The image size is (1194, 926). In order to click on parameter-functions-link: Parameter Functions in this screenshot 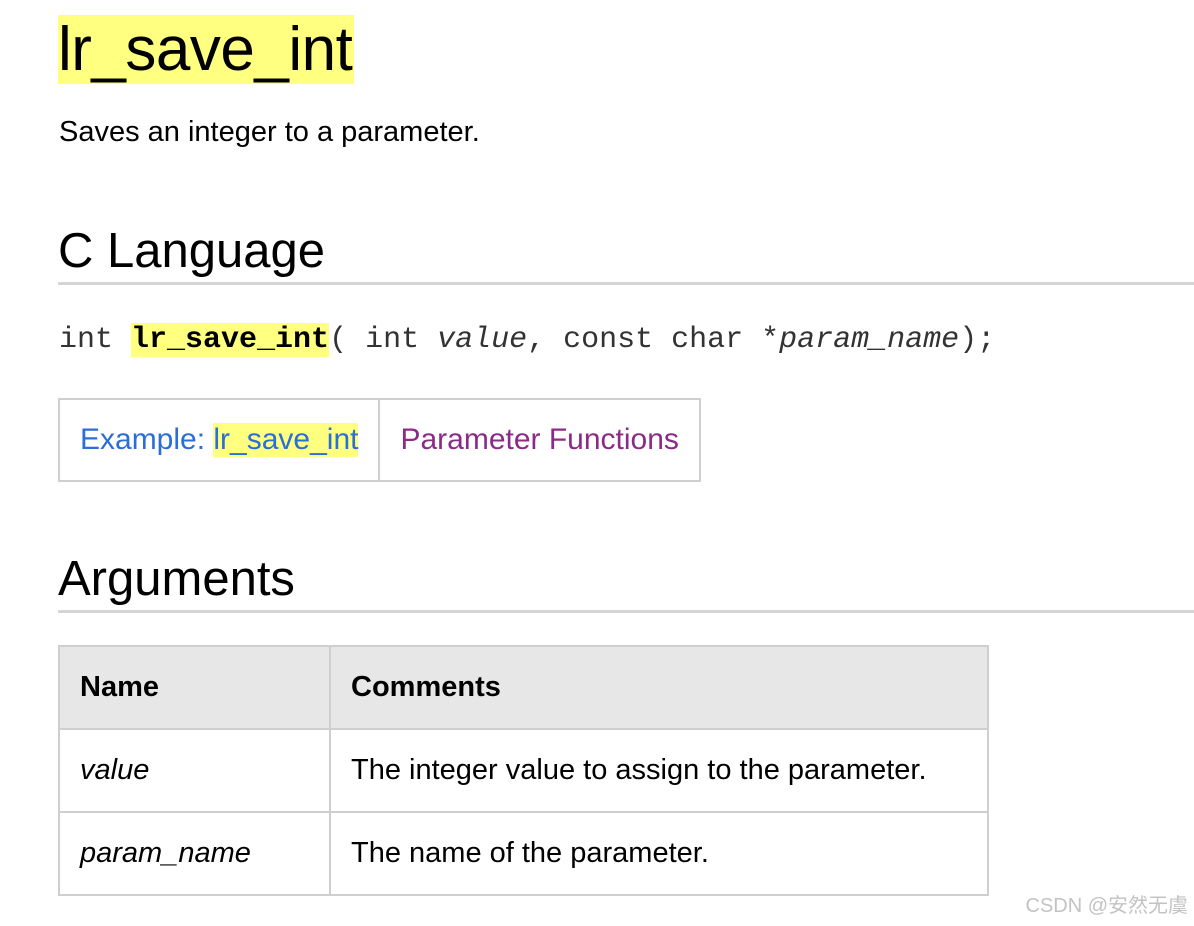, I will do `click(538, 440)`.